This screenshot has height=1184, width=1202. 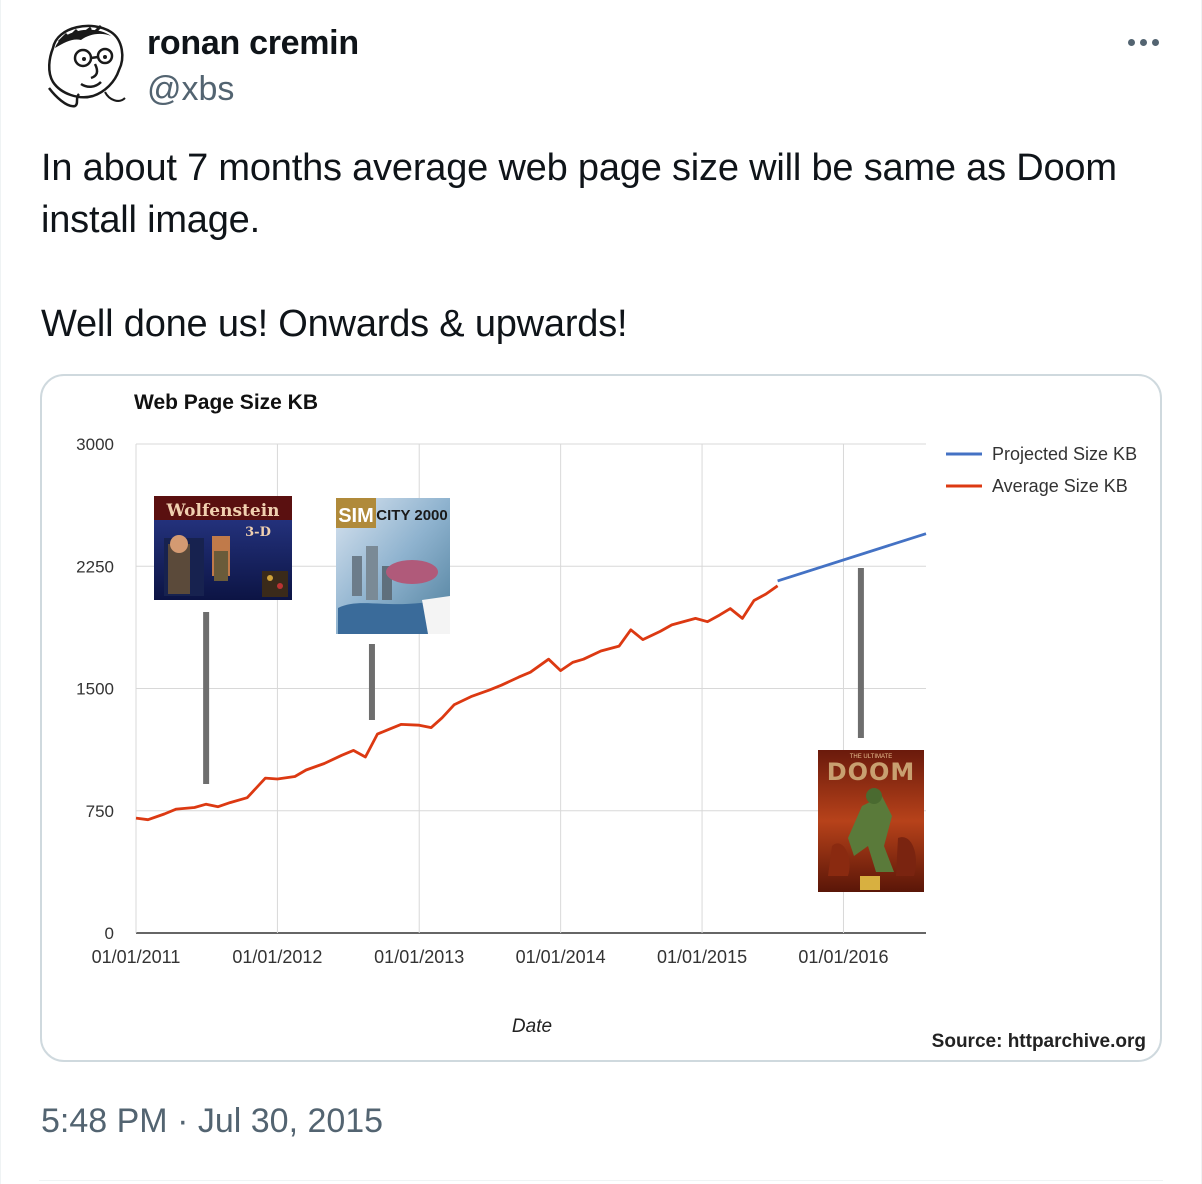 What do you see at coordinates (561, 957) in the screenshot?
I see `x-tick-label: 01/01/2014` at bounding box center [561, 957].